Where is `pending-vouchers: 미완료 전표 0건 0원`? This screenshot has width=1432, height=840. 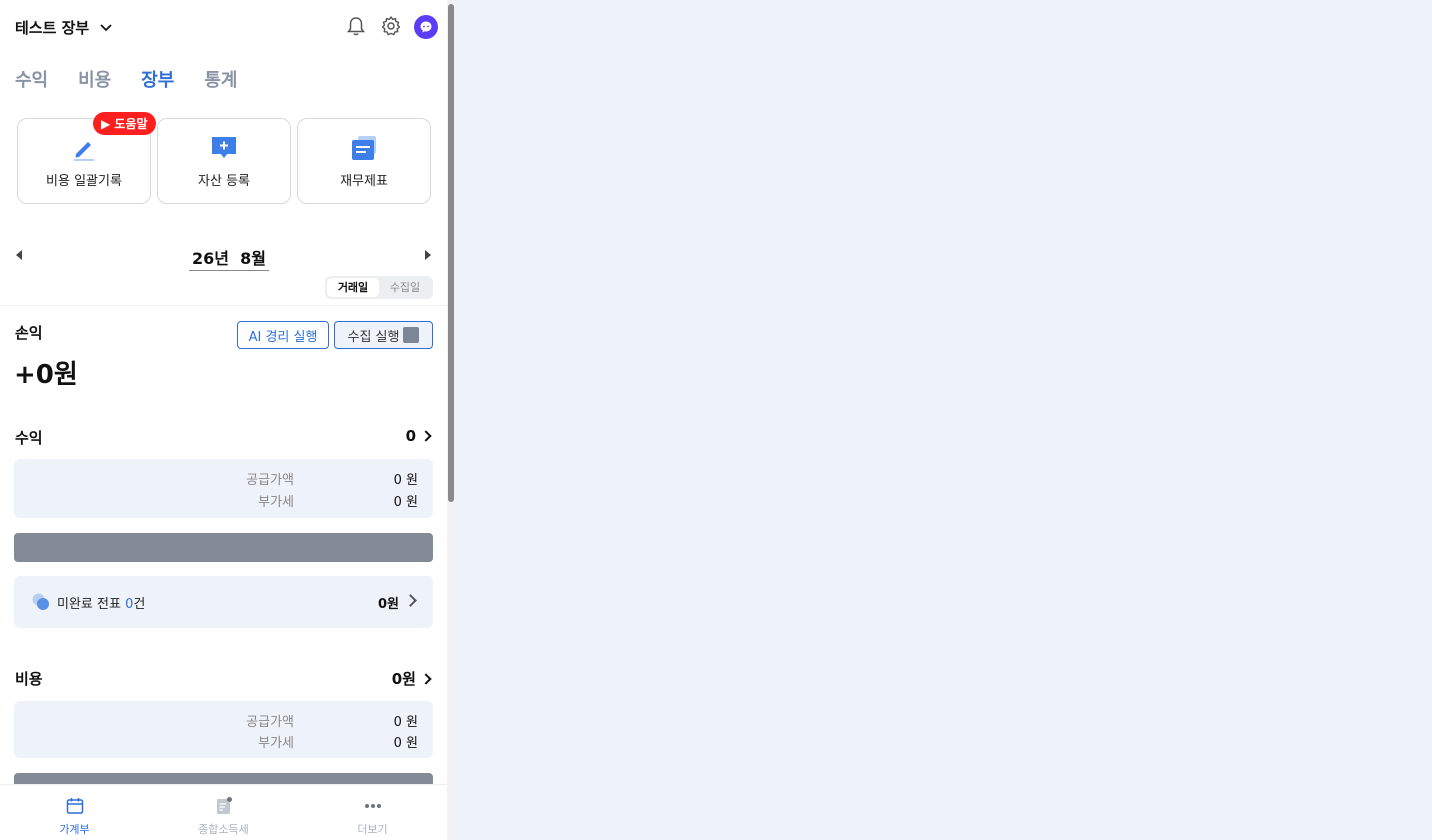 pending-vouchers: 미완료 전표 0건 0원 is located at coordinates (223, 602).